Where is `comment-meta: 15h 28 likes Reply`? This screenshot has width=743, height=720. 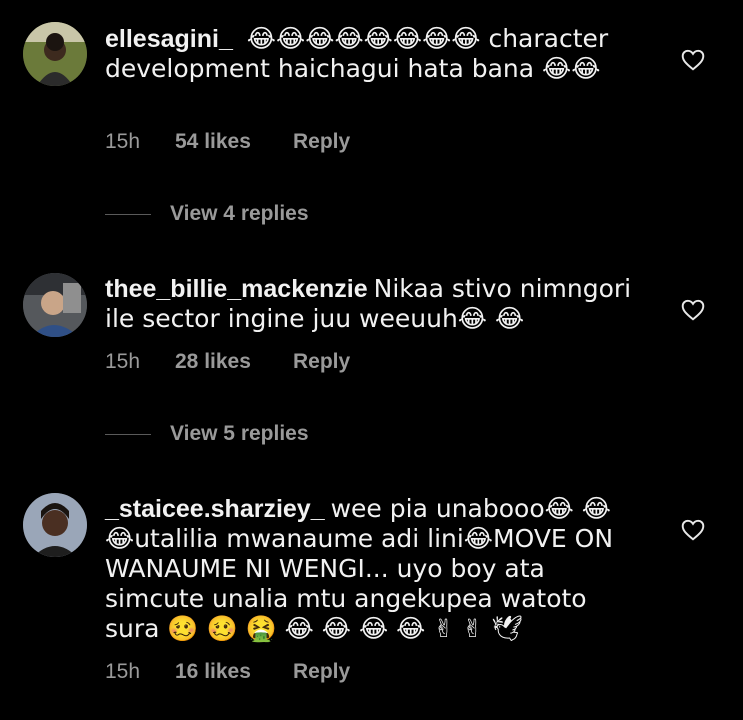
comment-meta: 15h 28 likes Reply is located at coordinates (227, 362).